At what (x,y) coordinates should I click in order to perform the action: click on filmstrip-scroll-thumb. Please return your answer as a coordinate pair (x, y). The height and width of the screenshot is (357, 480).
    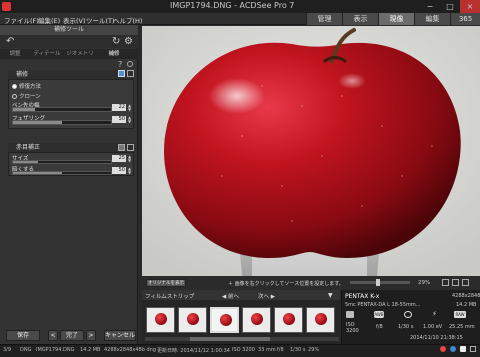
    Looking at the image, I should click on (230, 339).